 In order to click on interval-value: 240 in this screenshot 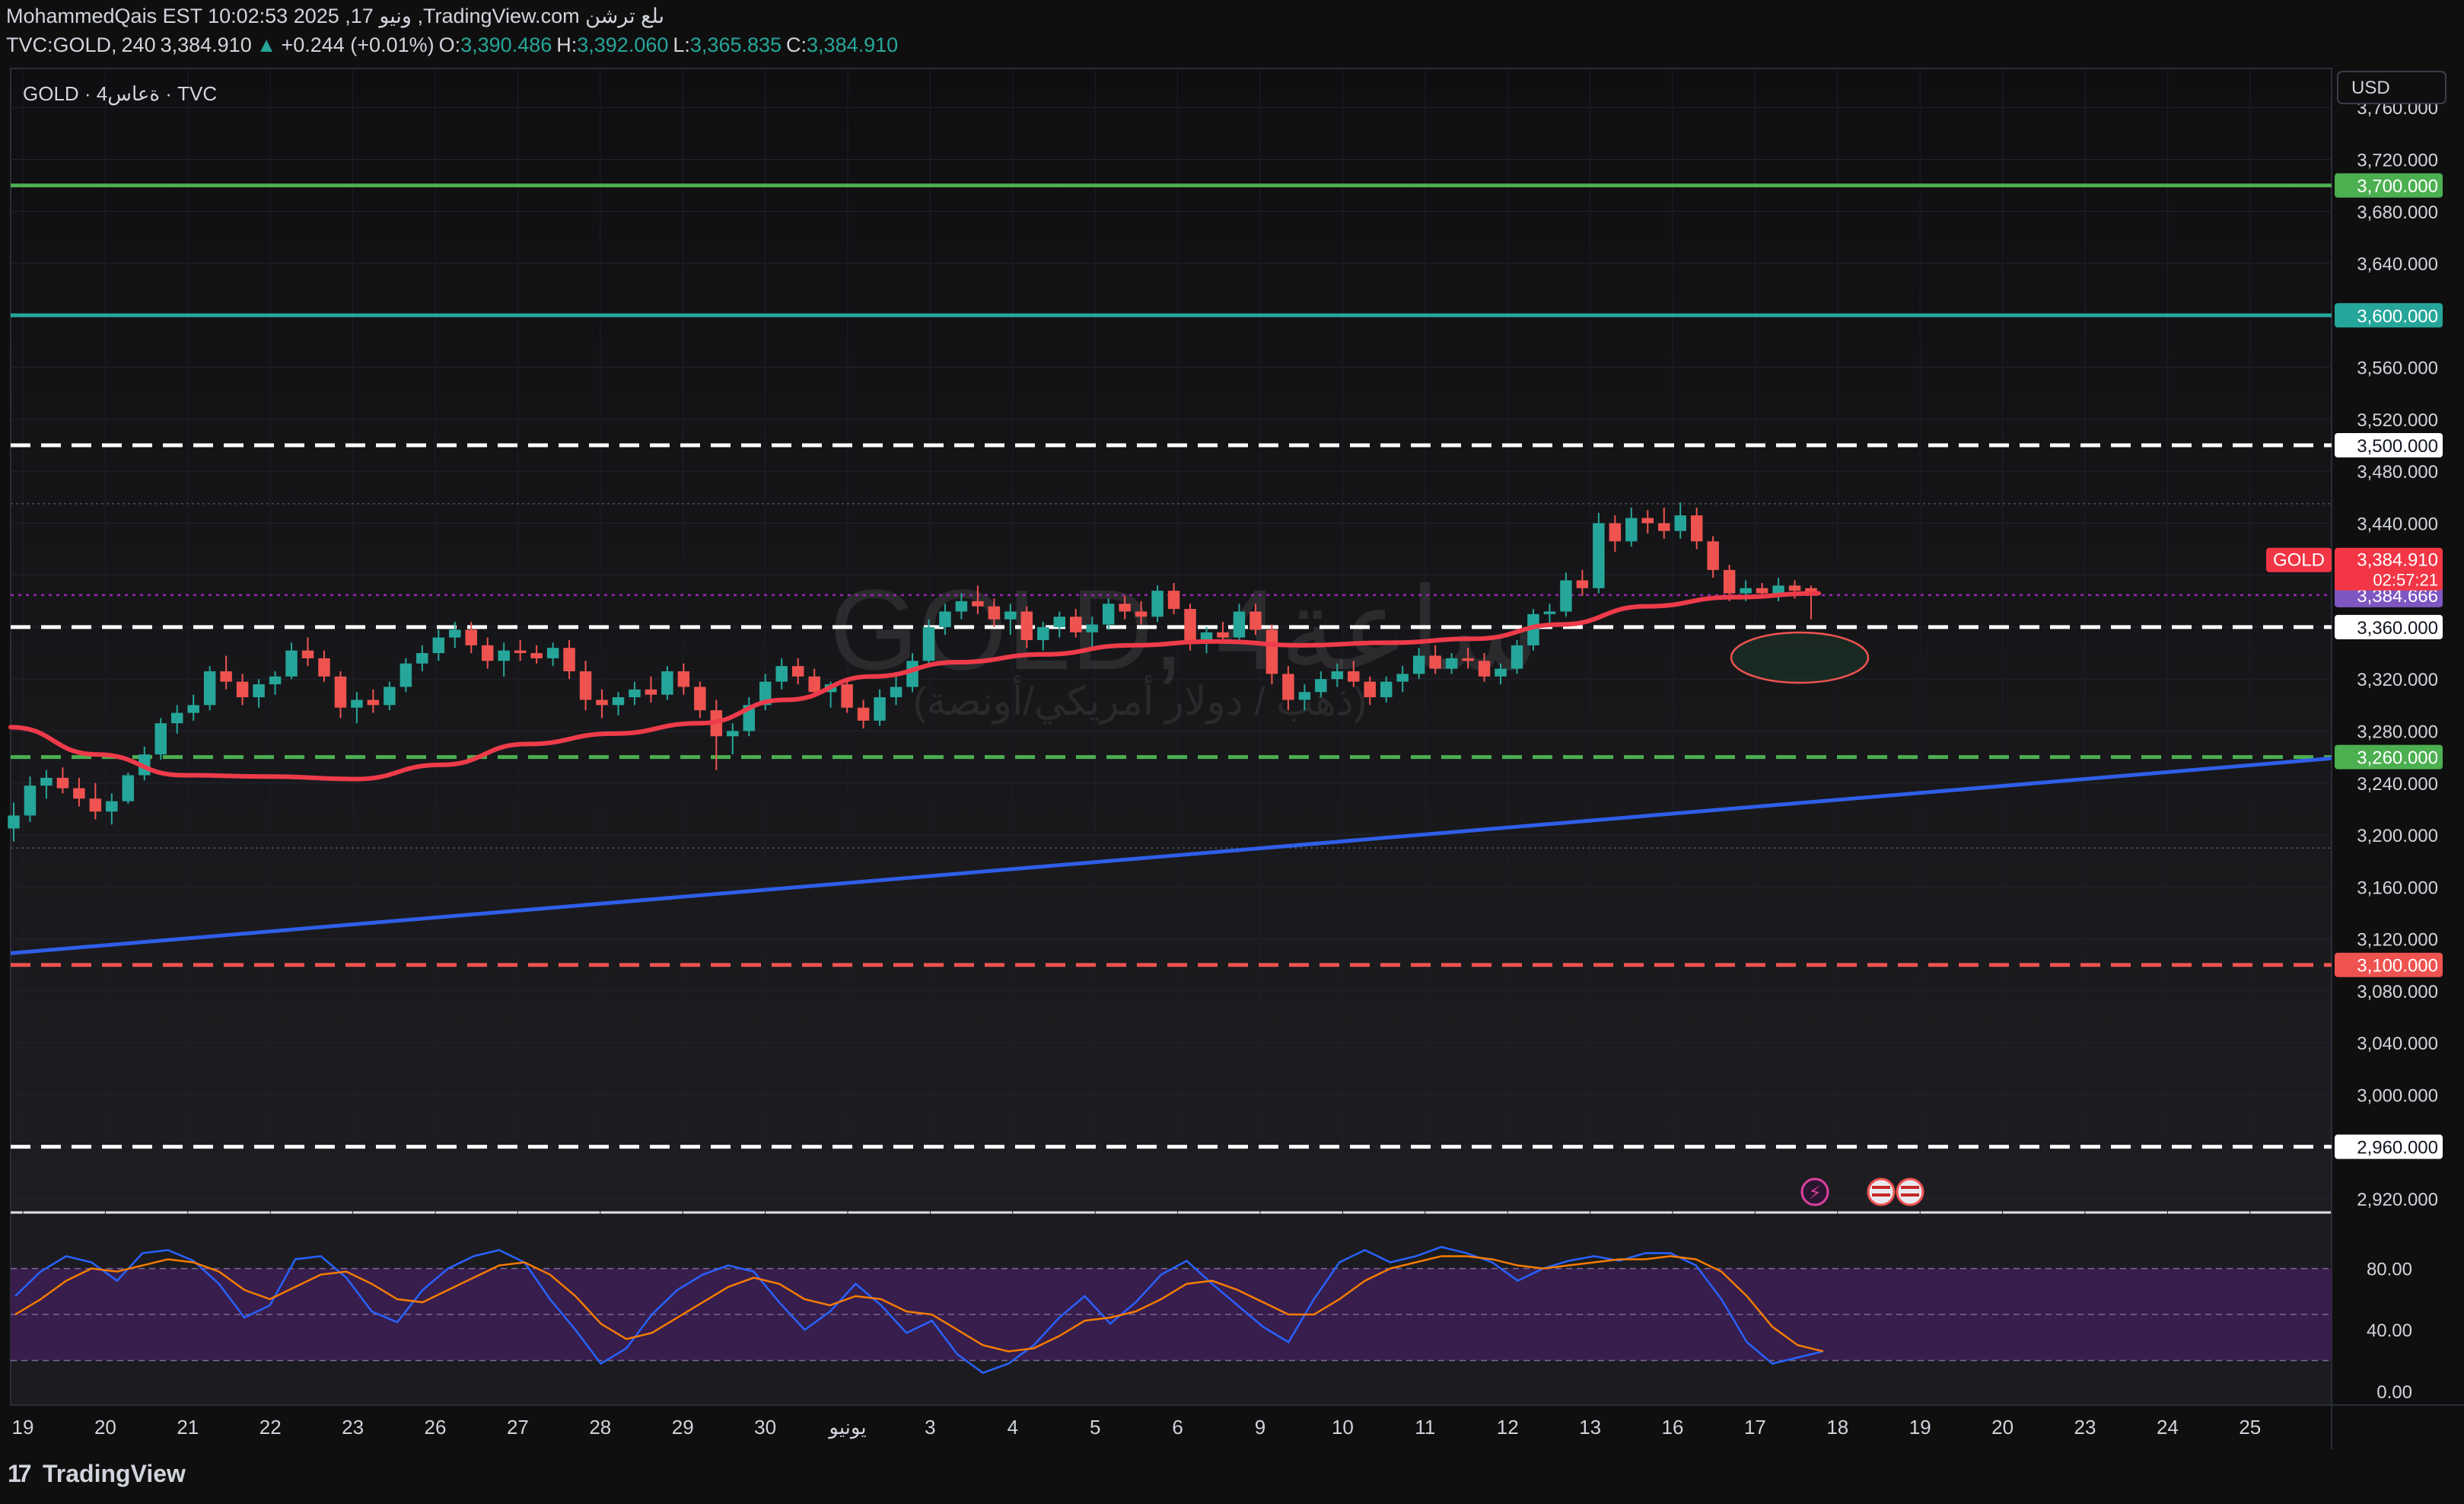, I will do `click(139, 44)`.